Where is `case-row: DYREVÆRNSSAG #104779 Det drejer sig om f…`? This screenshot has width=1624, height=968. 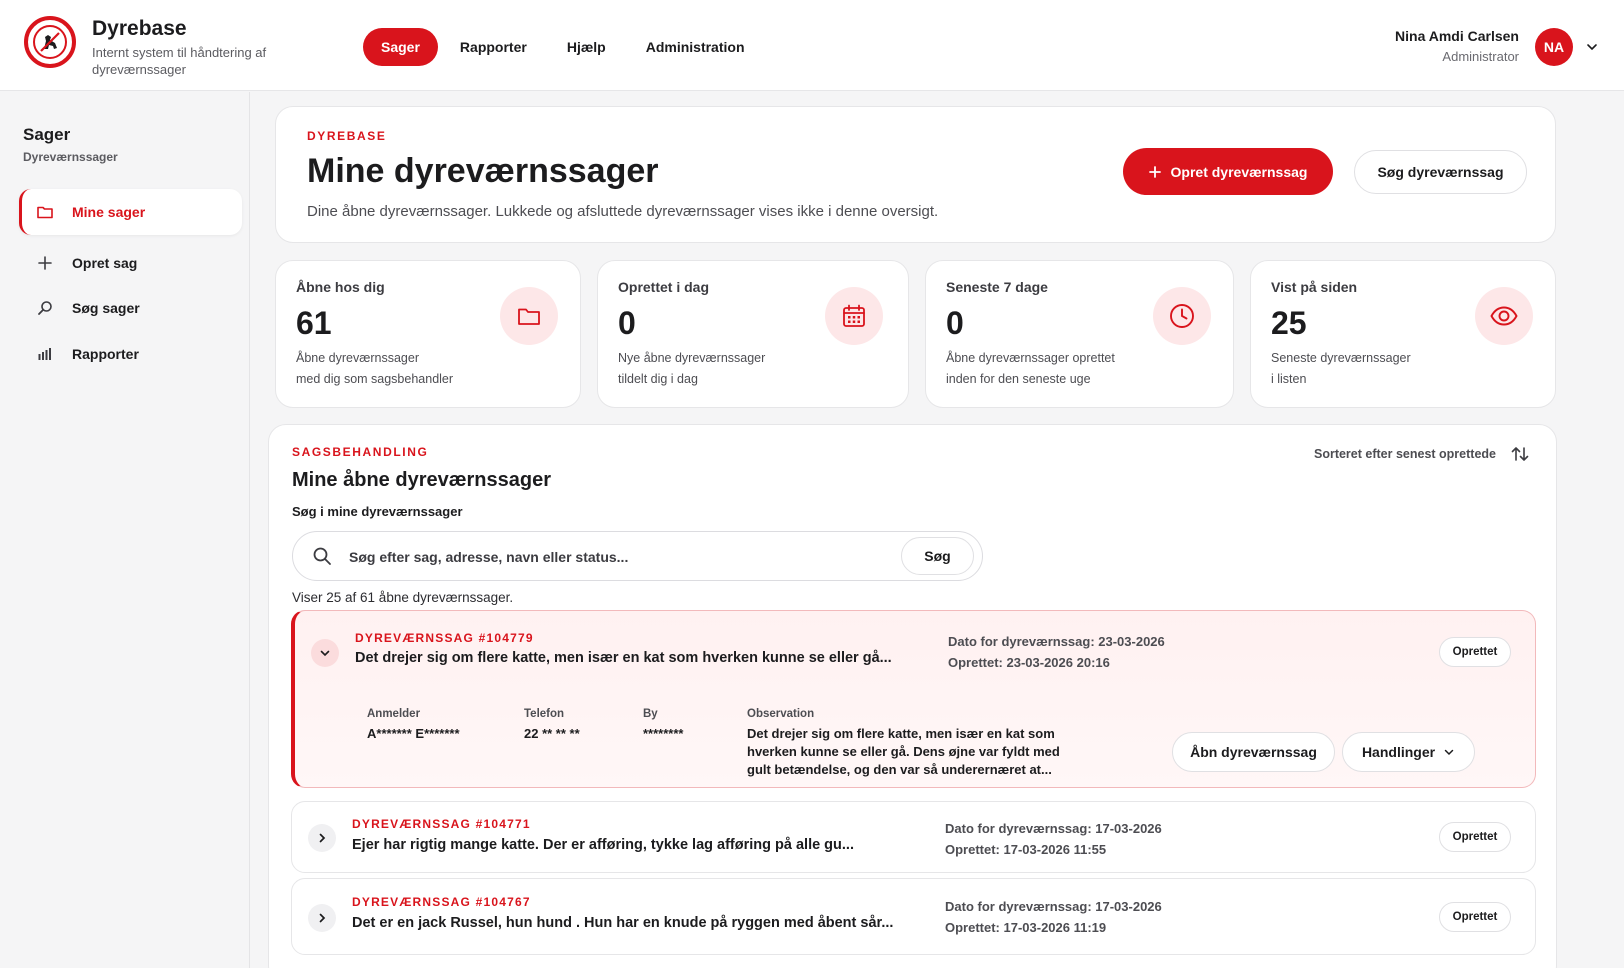 case-row: DYREVÆRNSSAG #104779 Det drejer sig om f… is located at coordinates (913, 699).